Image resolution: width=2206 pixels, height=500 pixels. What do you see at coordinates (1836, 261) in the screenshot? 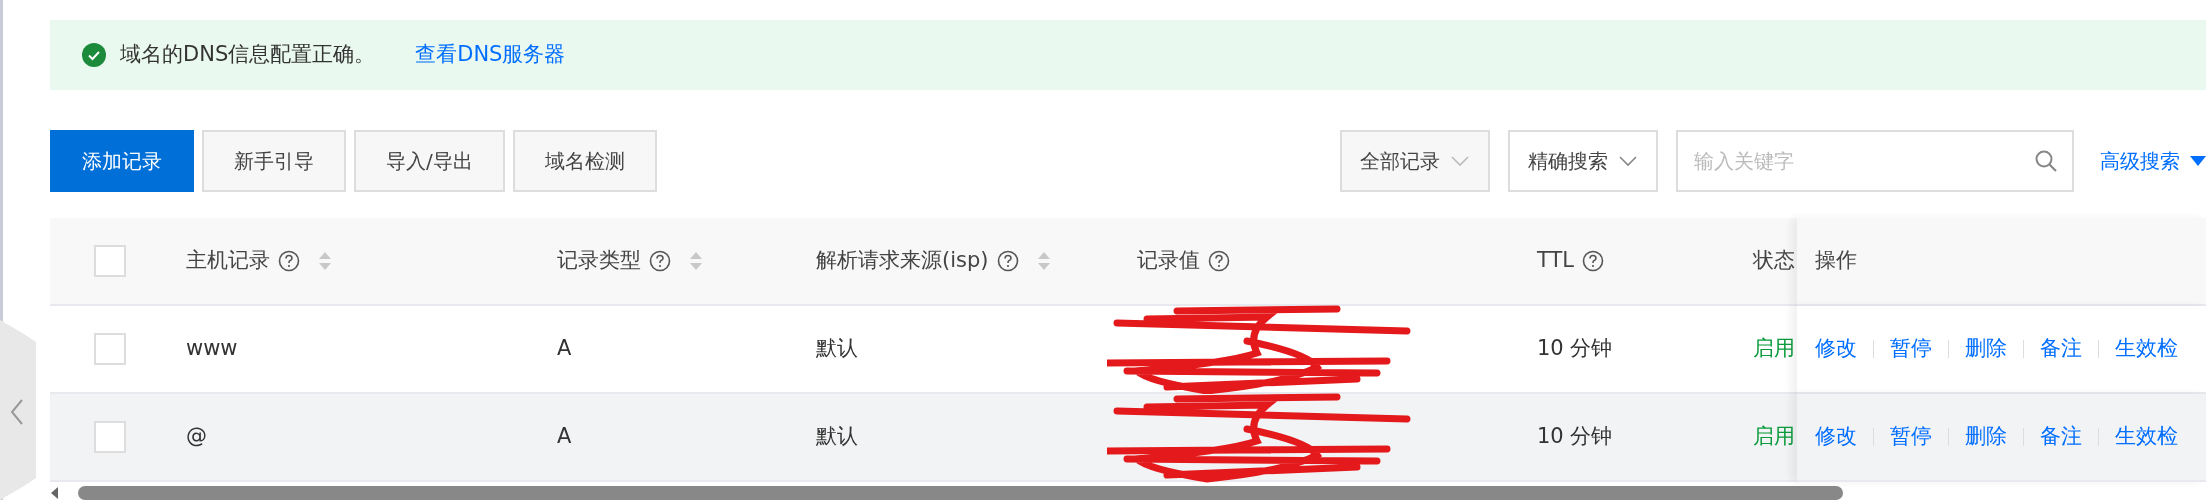
I see `column-header: 操作` at bounding box center [1836, 261].